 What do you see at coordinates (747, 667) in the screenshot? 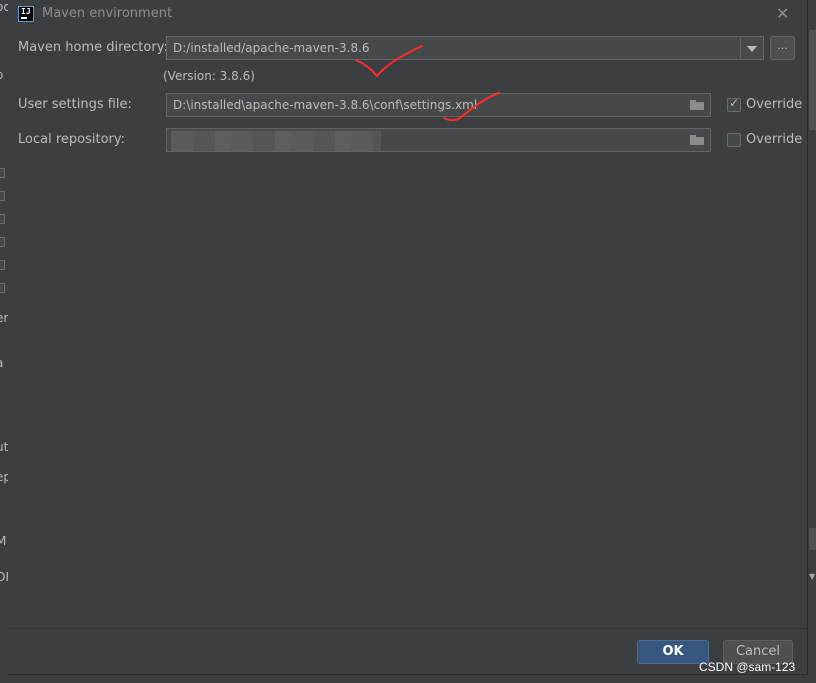
I see `watermark-text: CSDN @sam-123` at bounding box center [747, 667].